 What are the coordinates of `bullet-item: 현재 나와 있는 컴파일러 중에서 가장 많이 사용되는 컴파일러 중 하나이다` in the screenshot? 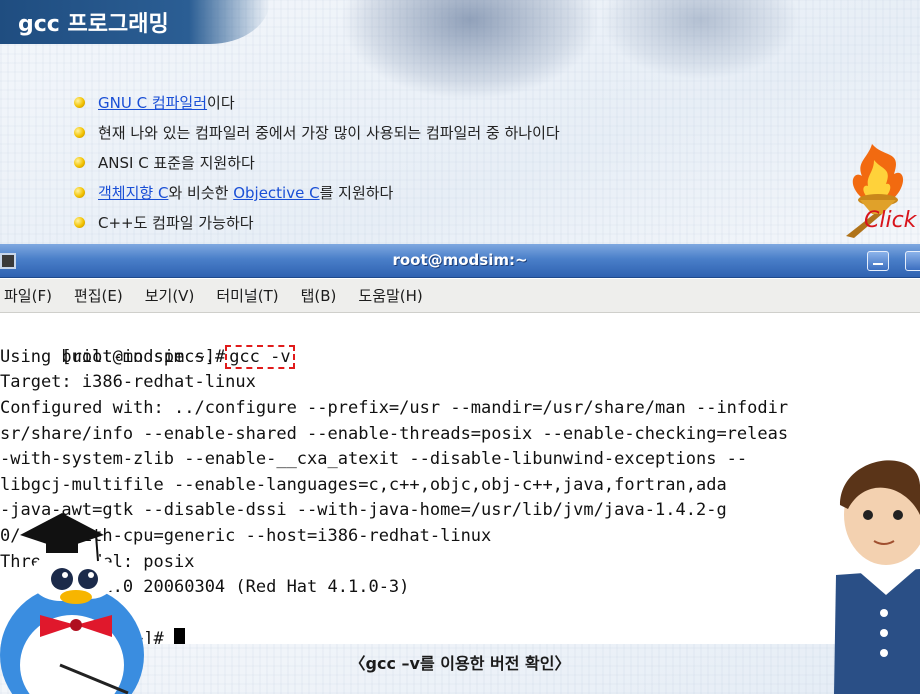 It's located at (422, 133).